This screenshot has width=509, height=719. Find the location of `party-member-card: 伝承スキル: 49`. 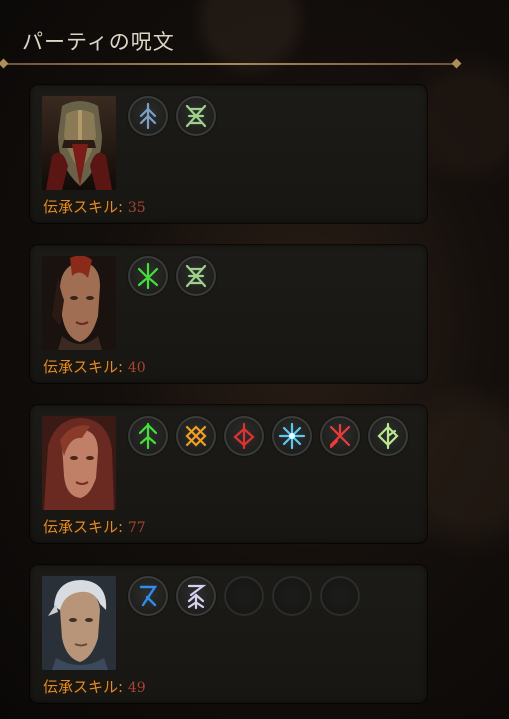

party-member-card: 伝承スキル: 49 is located at coordinates (228, 634).